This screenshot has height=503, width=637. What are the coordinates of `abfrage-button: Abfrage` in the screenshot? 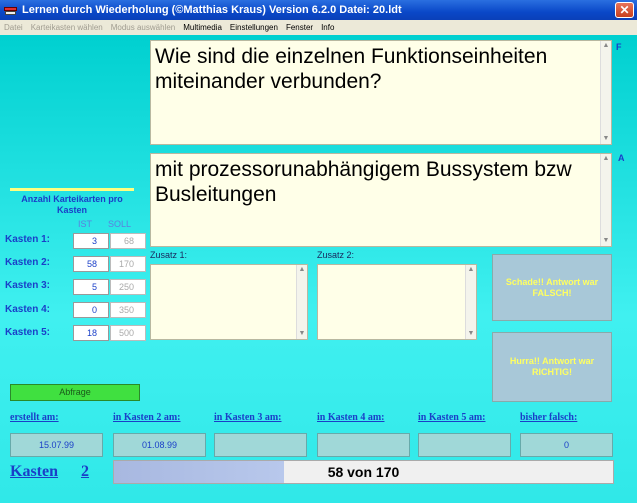 It's located at (75, 392).